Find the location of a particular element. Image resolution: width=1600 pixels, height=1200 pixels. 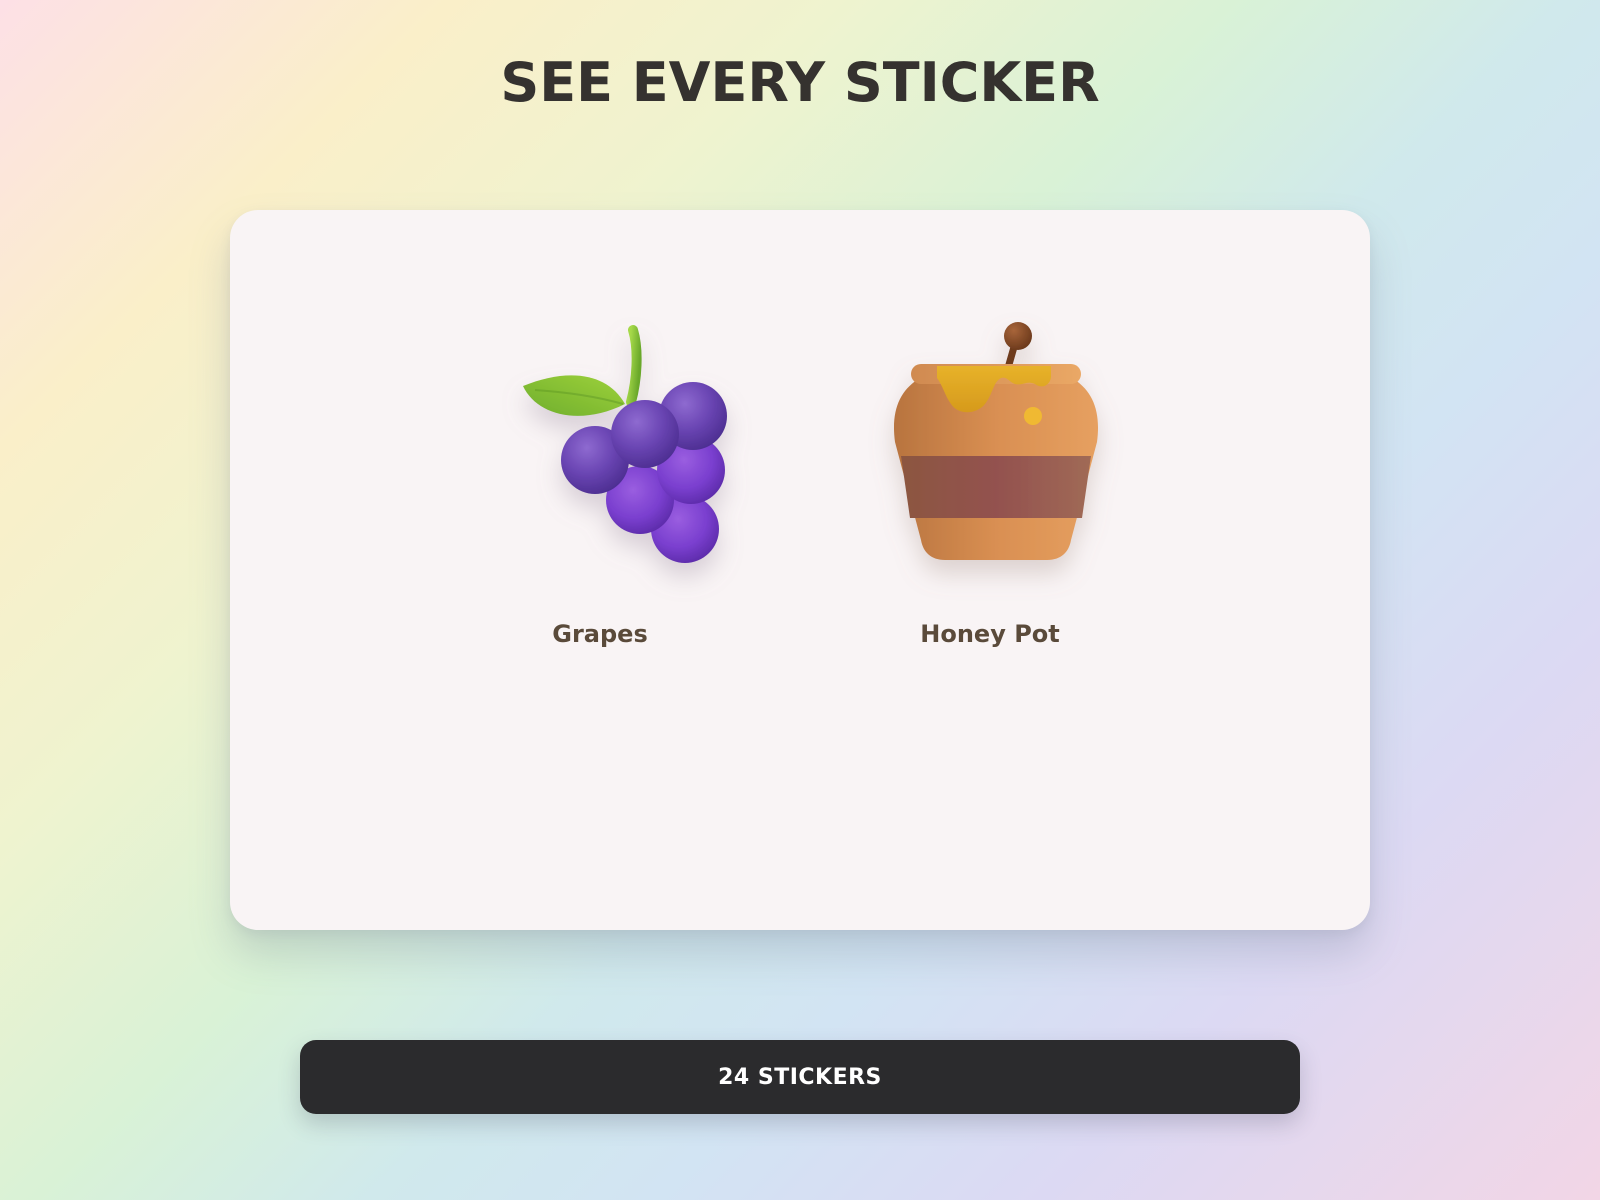

sticker-item-grapes: Grapes is located at coordinates (625, 500).